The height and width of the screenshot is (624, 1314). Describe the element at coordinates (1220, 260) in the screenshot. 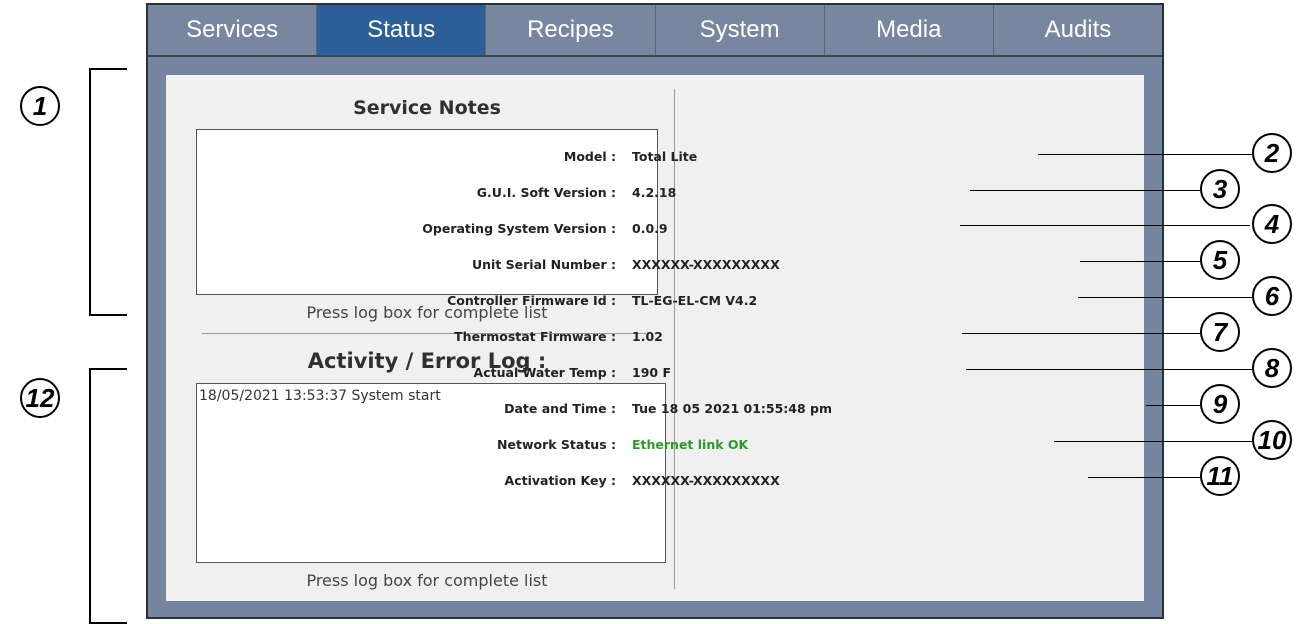

I see `callout-5: 5` at that location.